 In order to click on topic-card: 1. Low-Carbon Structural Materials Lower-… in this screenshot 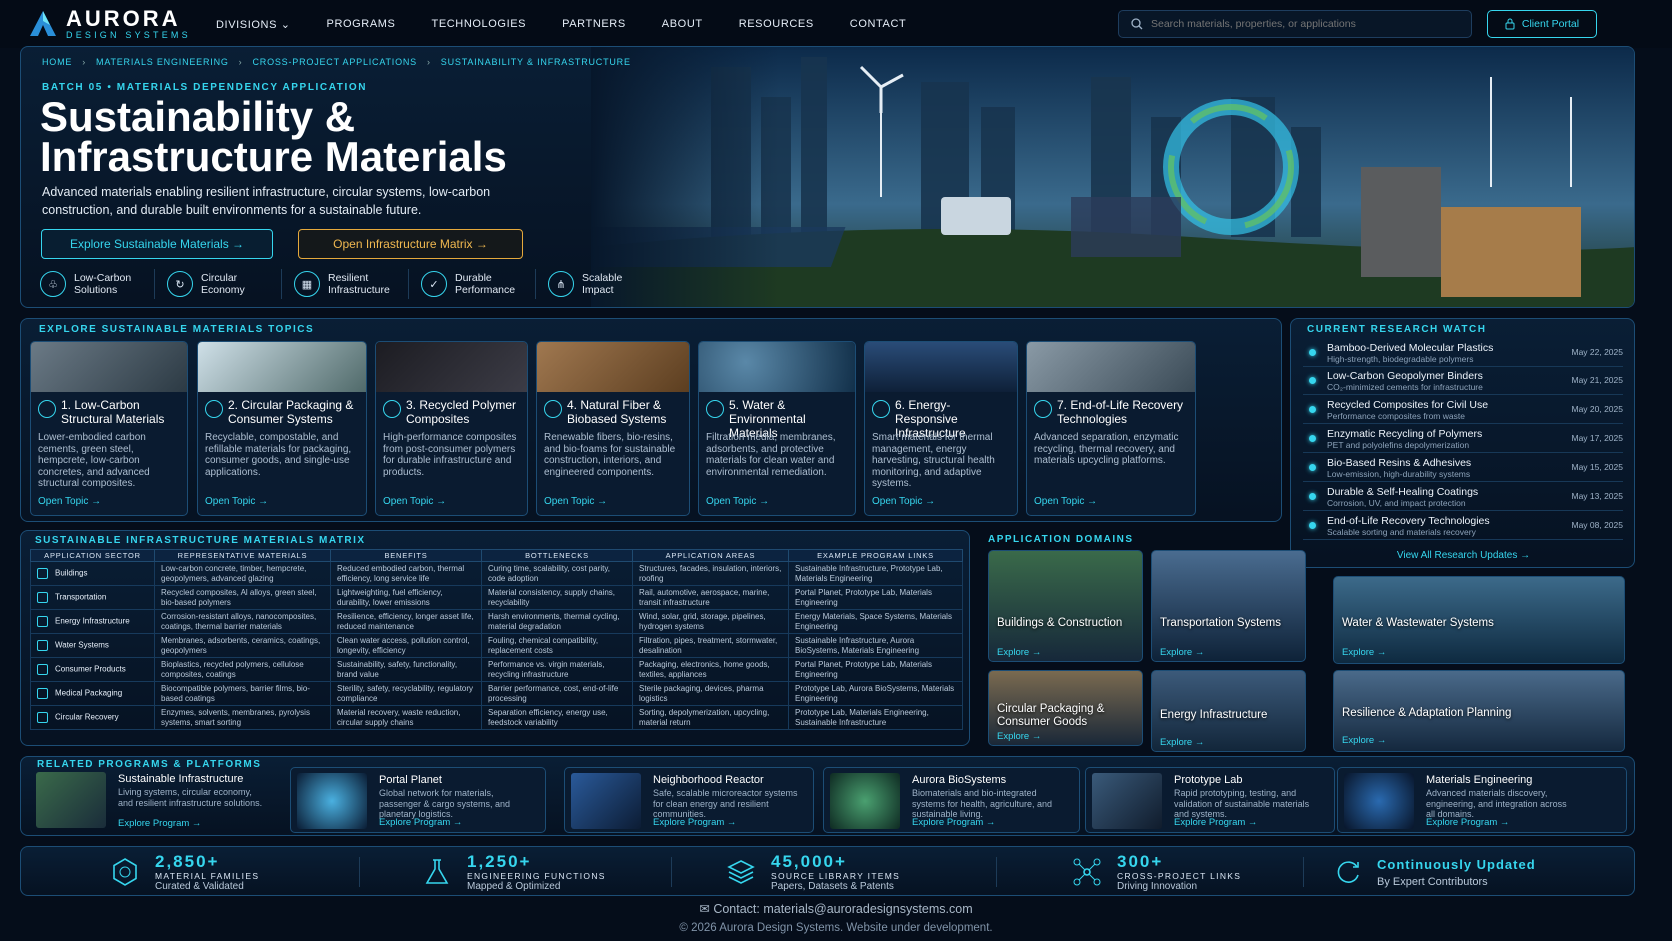, I will do `click(109, 428)`.